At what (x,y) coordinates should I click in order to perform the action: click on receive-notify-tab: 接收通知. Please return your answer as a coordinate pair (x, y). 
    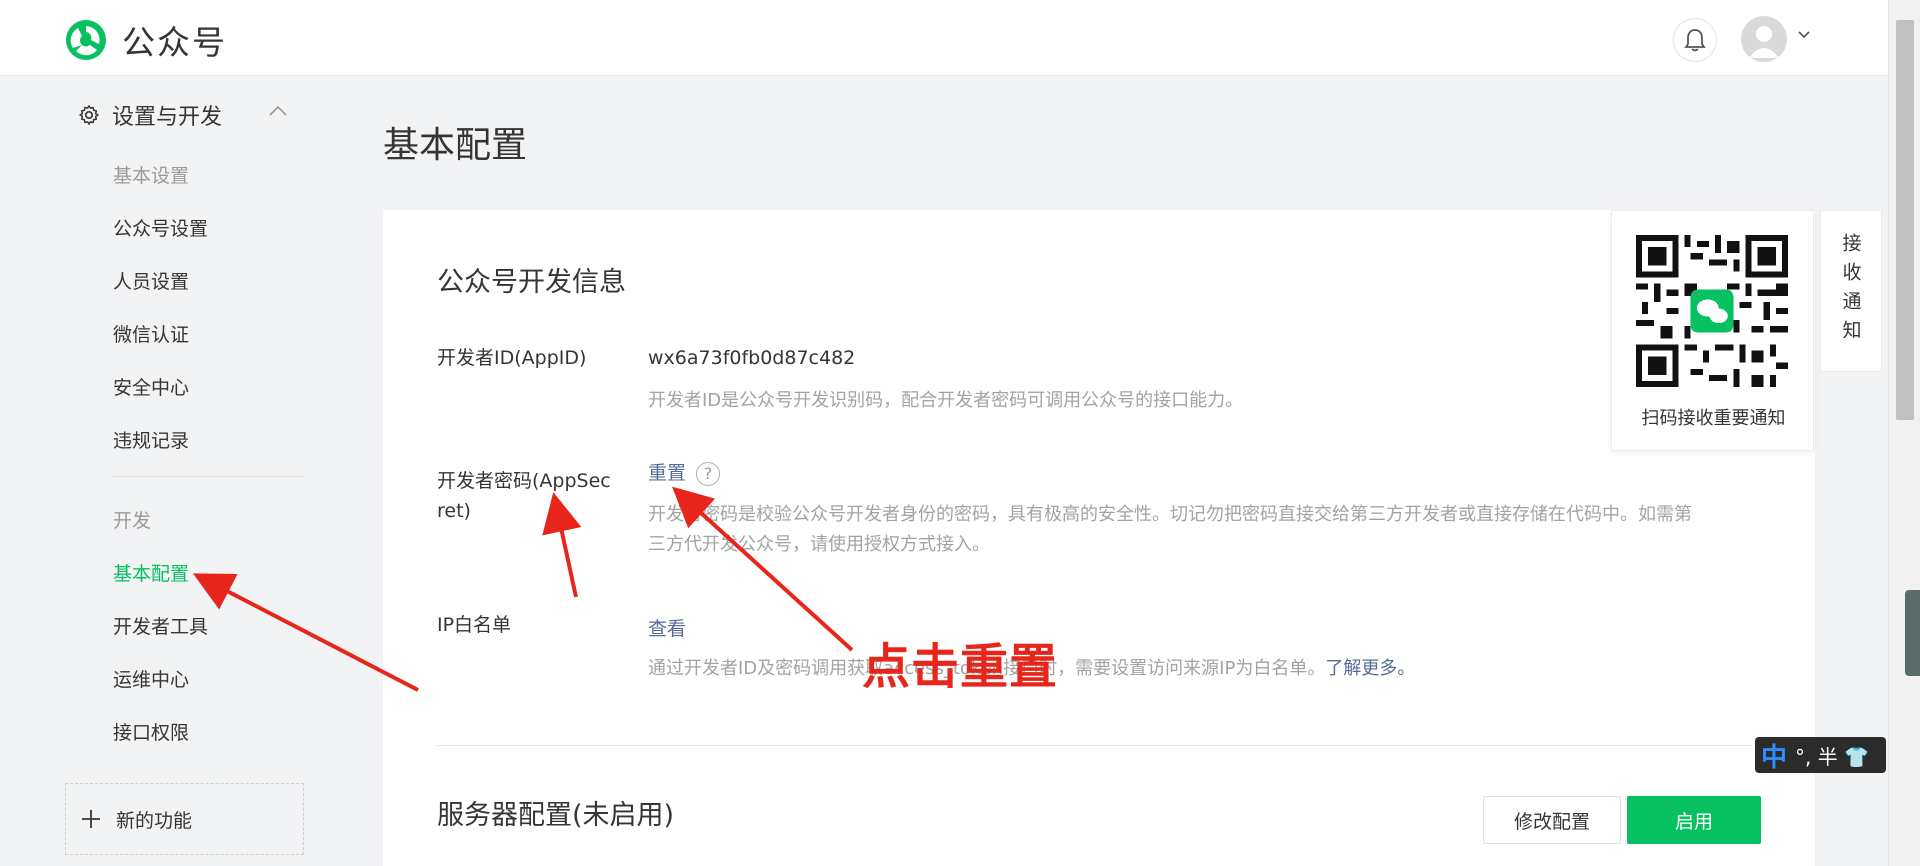
    Looking at the image, I should click on (1851, 291).